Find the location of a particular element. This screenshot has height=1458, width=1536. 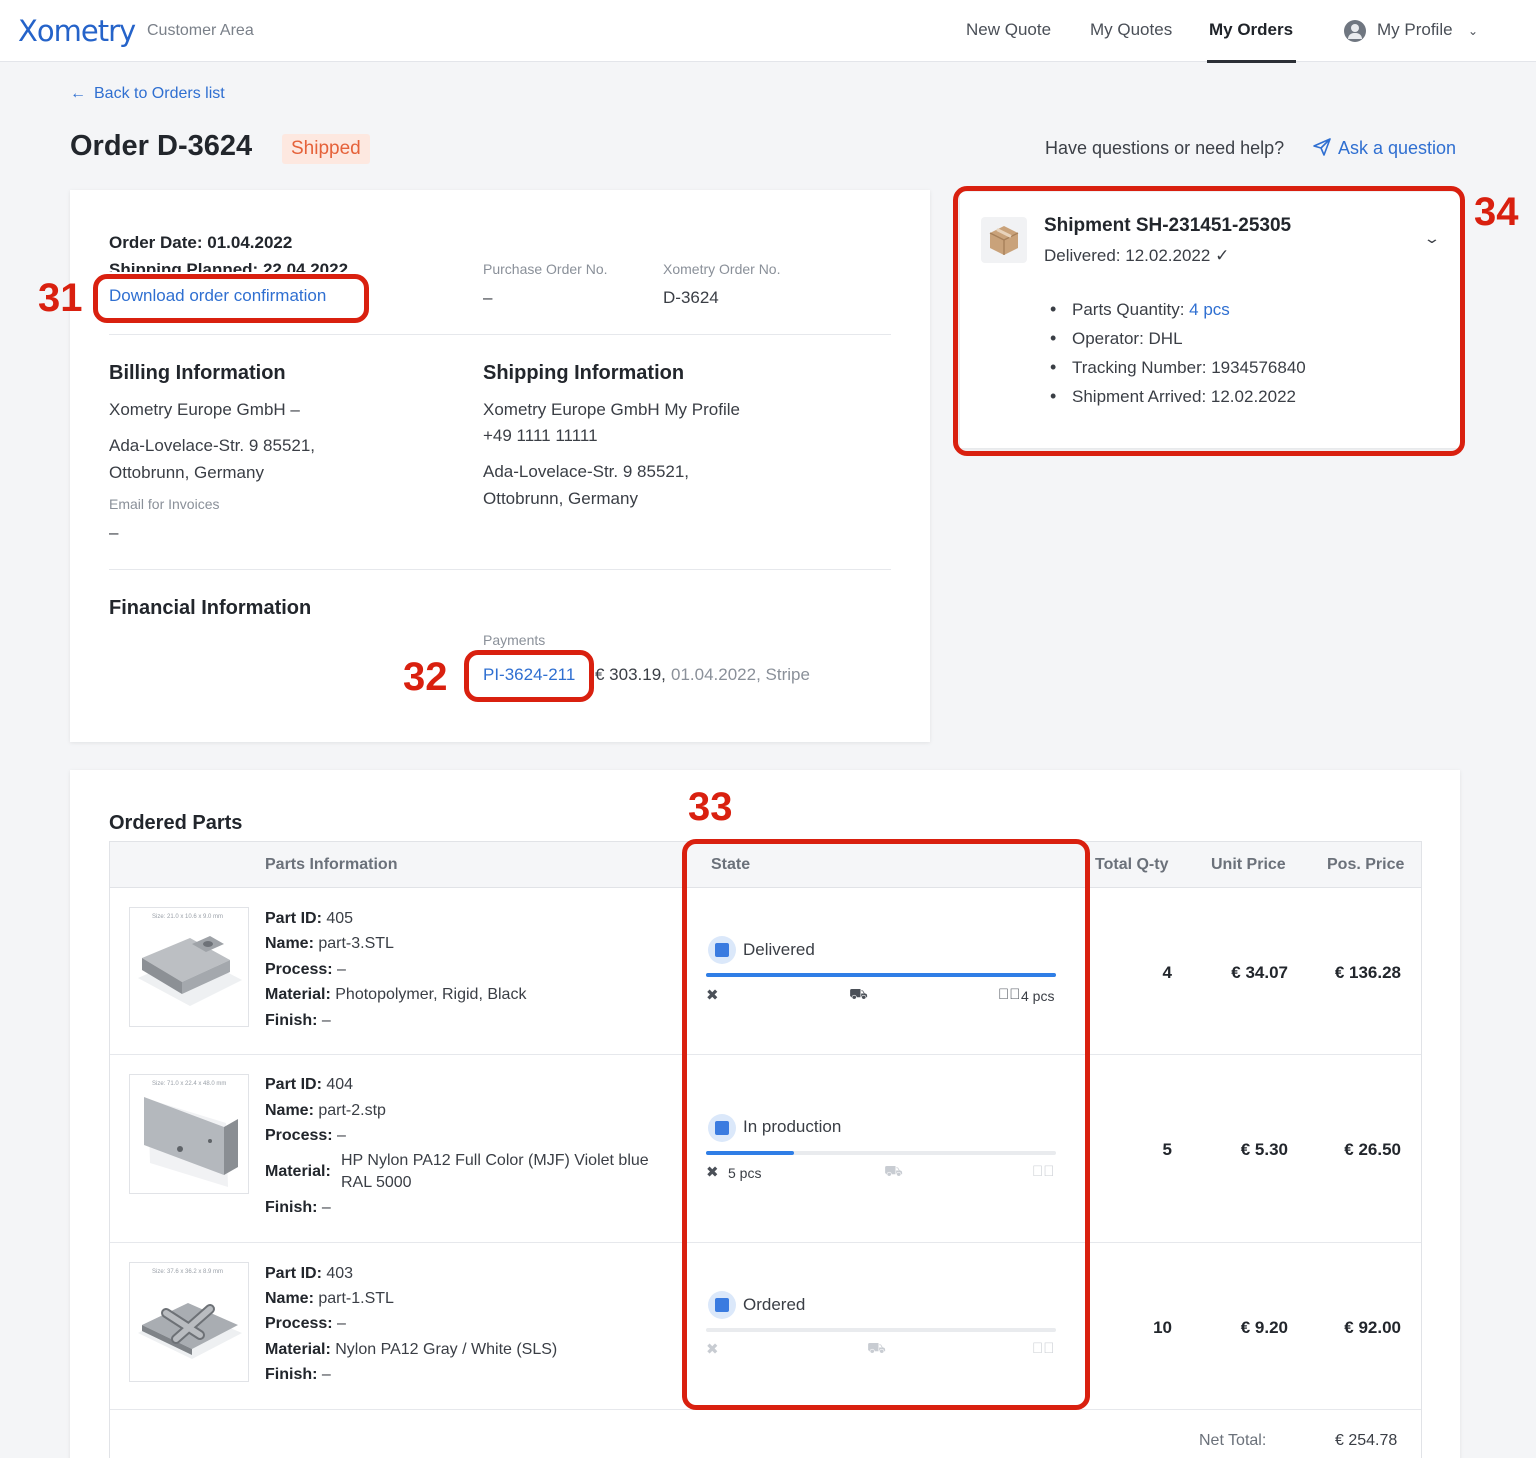

part-id: Part ID: 404 is located at coordinates (309, 1085).